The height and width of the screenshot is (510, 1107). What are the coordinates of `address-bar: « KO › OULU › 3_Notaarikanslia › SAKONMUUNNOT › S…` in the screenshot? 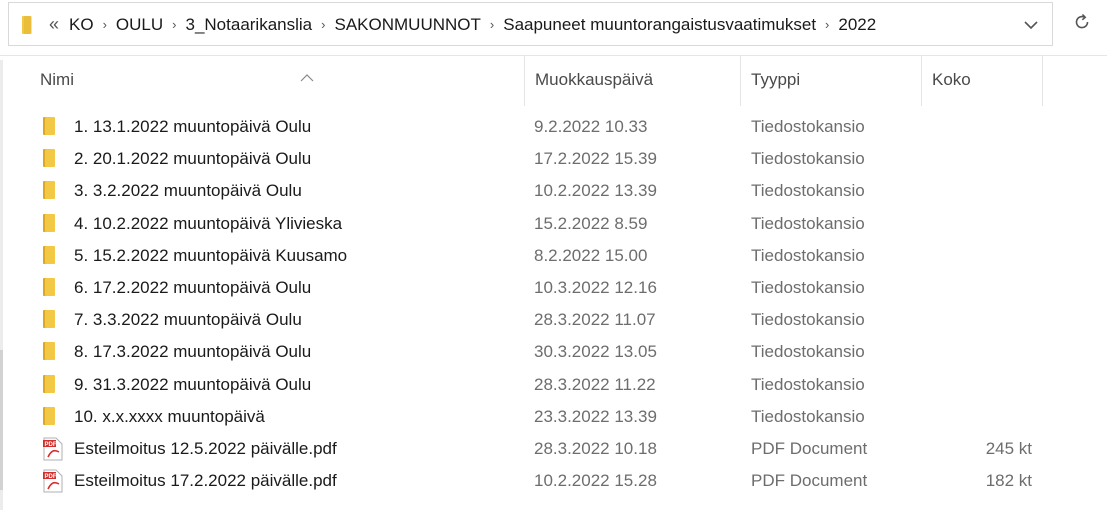 It's located at (530, 24).